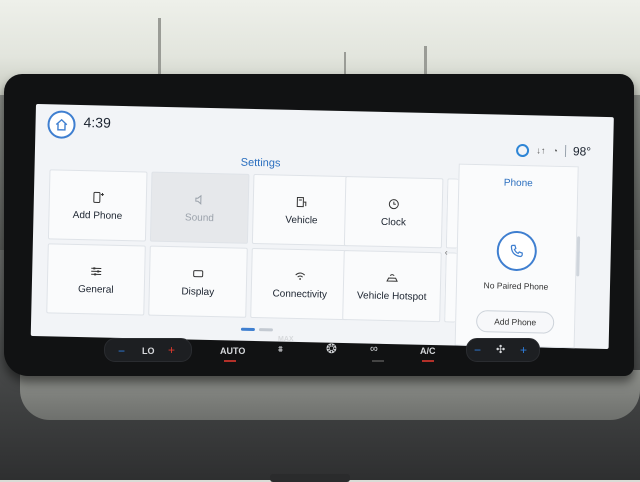 This screenshot has height=482, width=640. I want to click on phone-title: Phone, so click(518, 183).